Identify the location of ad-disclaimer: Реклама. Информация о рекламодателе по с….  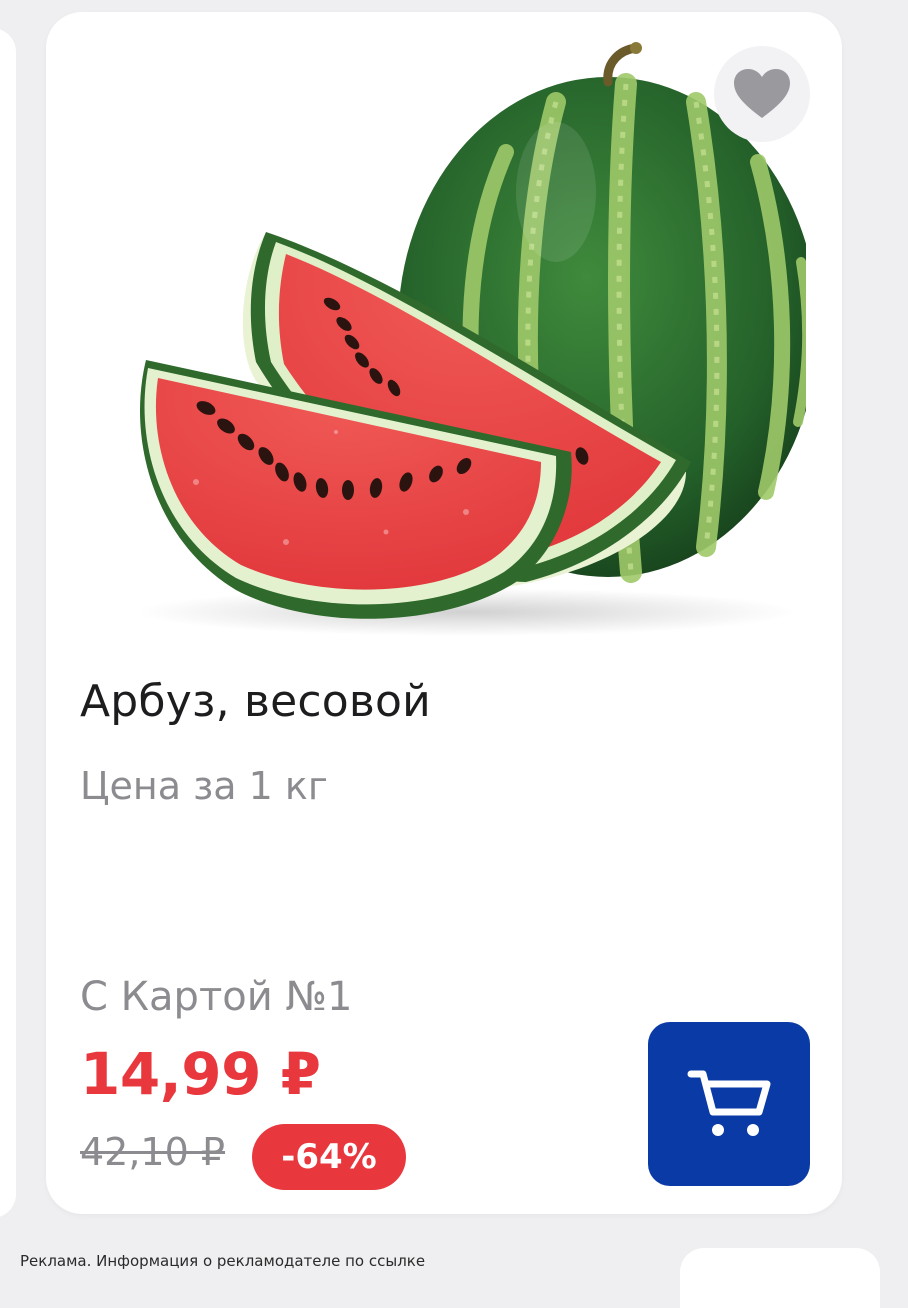
(222, 1261).